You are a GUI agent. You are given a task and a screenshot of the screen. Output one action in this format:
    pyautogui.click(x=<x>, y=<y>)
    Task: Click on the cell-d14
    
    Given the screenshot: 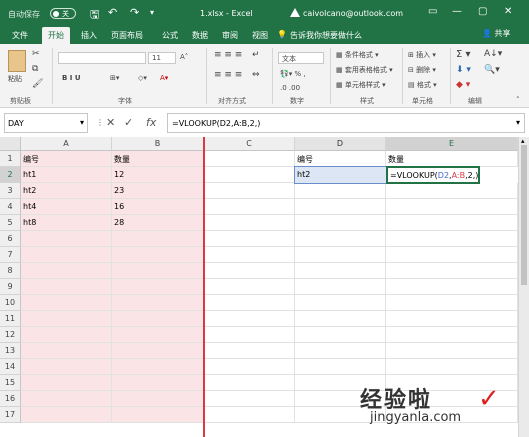 What is the action you would take?
    pyautogui.click(x=340, y=367)
    